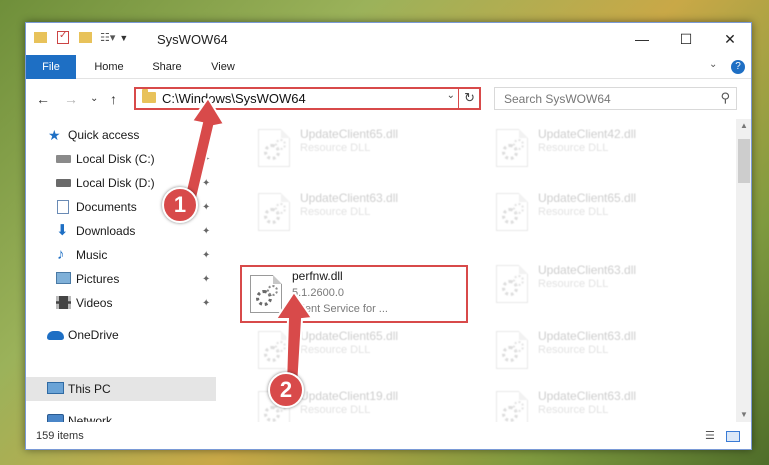  What do you see at coordinates (557, 99) in the screenshot?
I see `search-input: Search SysWOW64` at bounding box center [557, 99].